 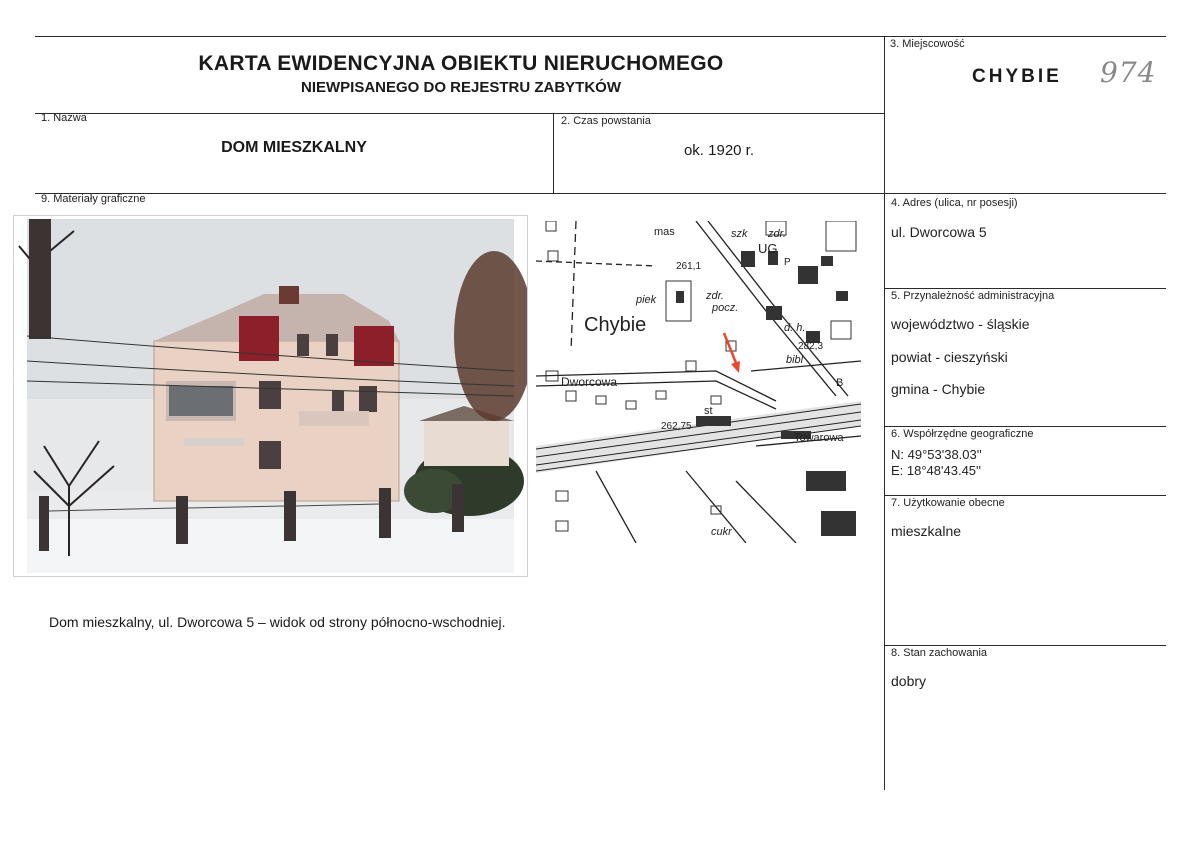 I want to click on map-label-dh: d. h., so click(x=794, y=328).